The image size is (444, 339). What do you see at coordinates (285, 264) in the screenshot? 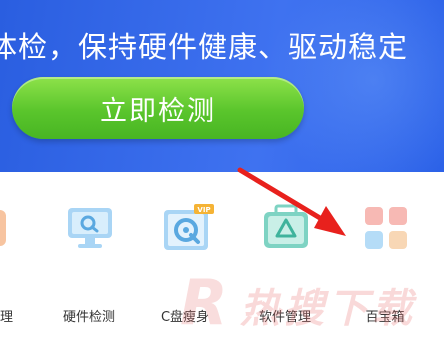
I see `tool-software-manage: 软件管理` at bounding box center [285, 264].